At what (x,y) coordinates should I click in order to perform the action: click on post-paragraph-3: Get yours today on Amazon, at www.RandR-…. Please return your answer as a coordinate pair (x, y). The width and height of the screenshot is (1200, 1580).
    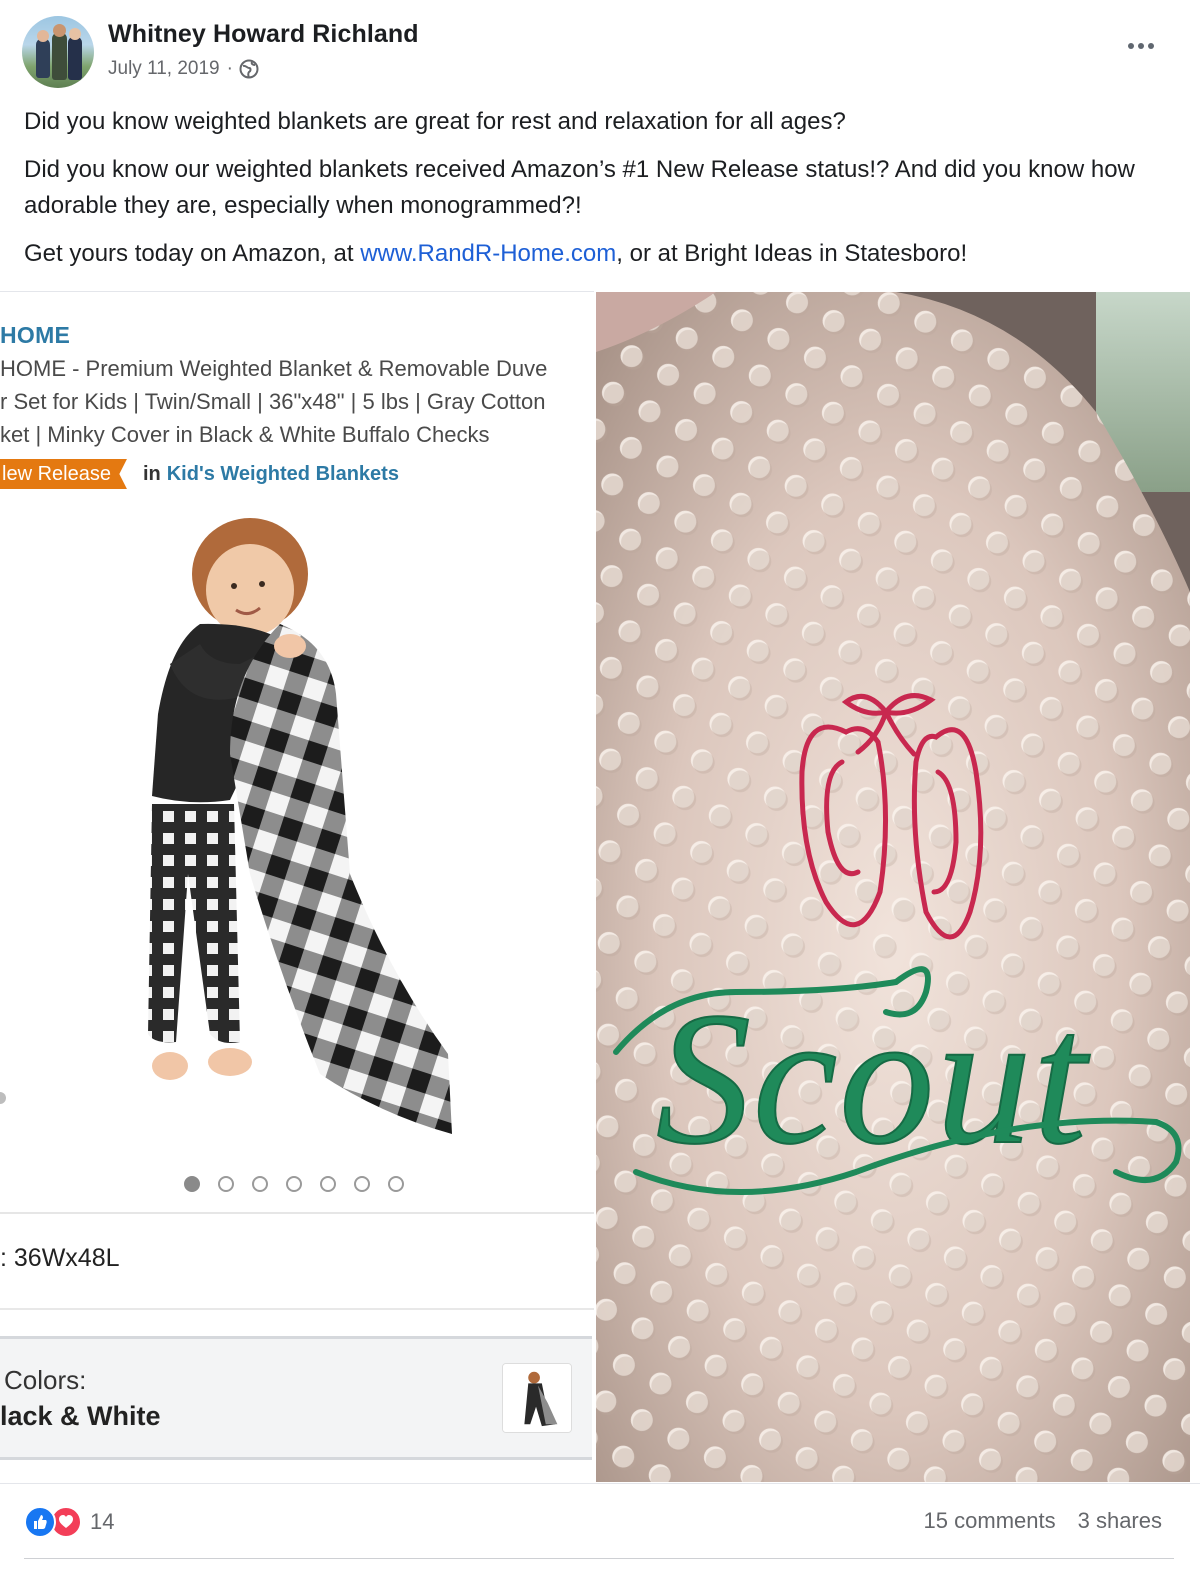
    Looking at the image, I should click on (594, 254).